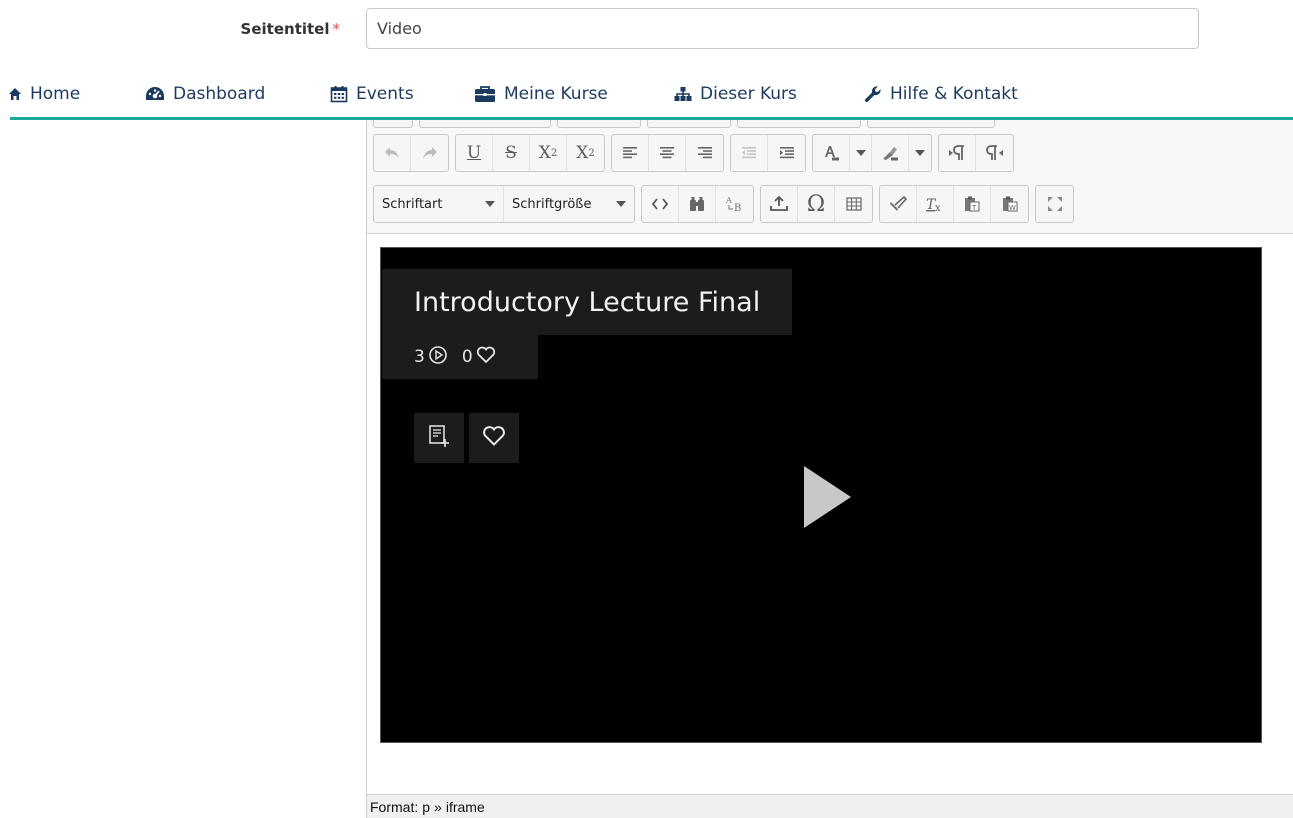 This screenshot has height=818, width=1293. I want to click on align-left-button, so click(630, 153).